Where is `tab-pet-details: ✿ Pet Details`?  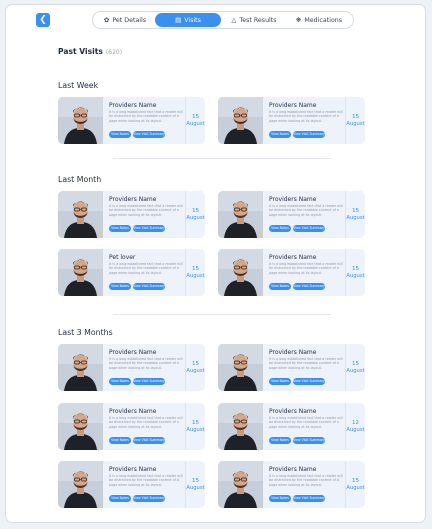
tab-pet-details: ✿ Pet Details is located at coordinates (125, 20).